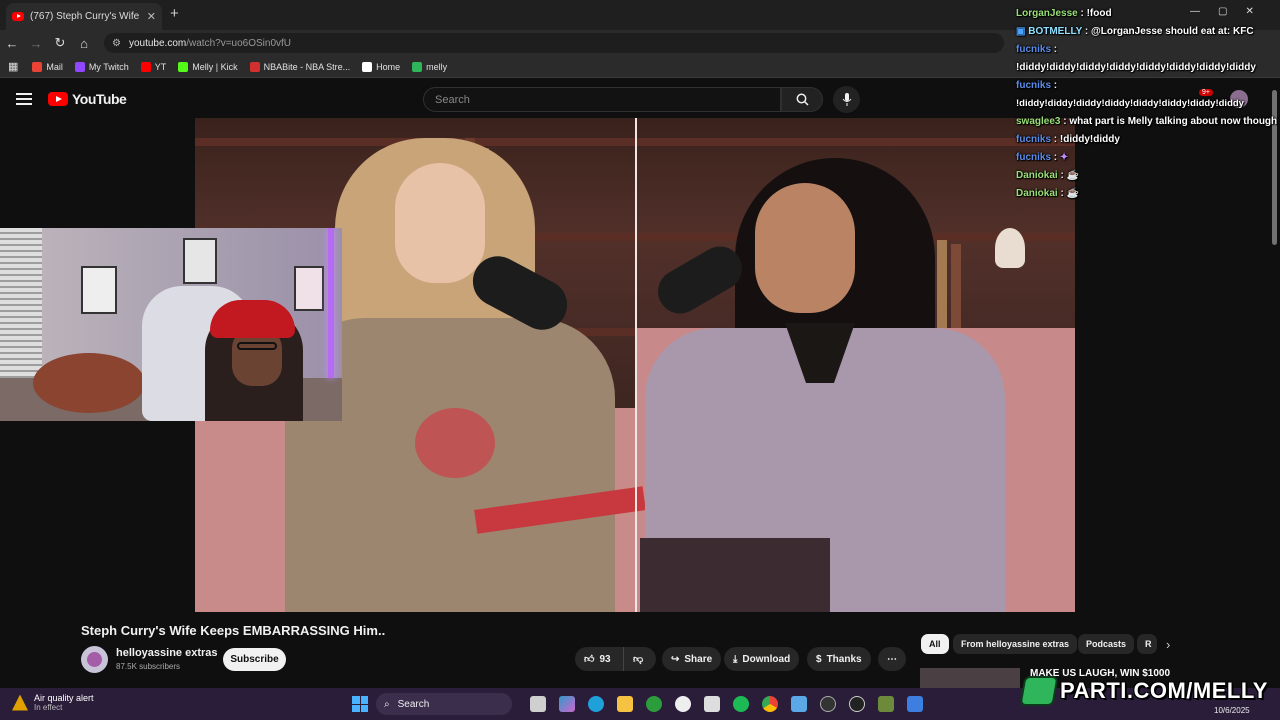  Describe the element at coordinates (839, 659) in the screenshot. I see `thanks-button: $ Thanks` at that location.